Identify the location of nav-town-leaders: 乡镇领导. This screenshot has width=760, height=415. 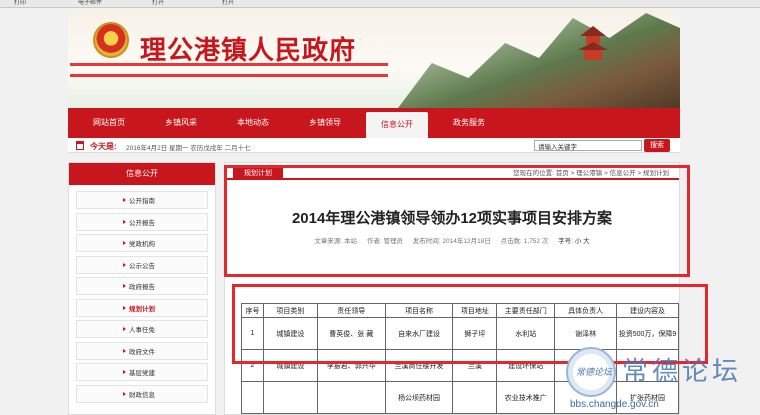
(325, 123).